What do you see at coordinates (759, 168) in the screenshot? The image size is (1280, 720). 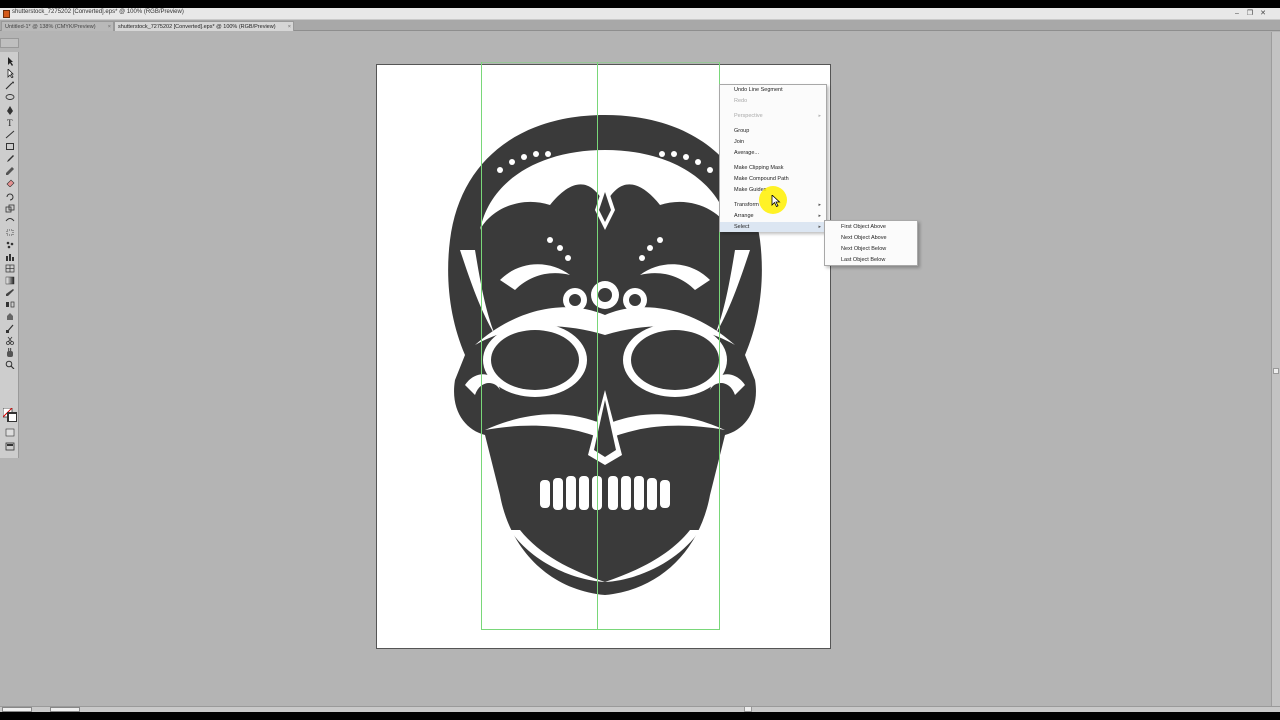 I see `menu-item-label: Make Clipping Mask` at bounding box center [759, 168].